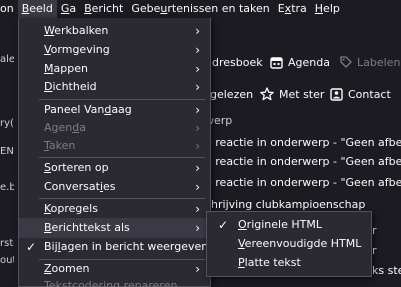  Describe the element at coordinates (303, 121) in the screenshot. I see `column-header-subject: werp` at that location.